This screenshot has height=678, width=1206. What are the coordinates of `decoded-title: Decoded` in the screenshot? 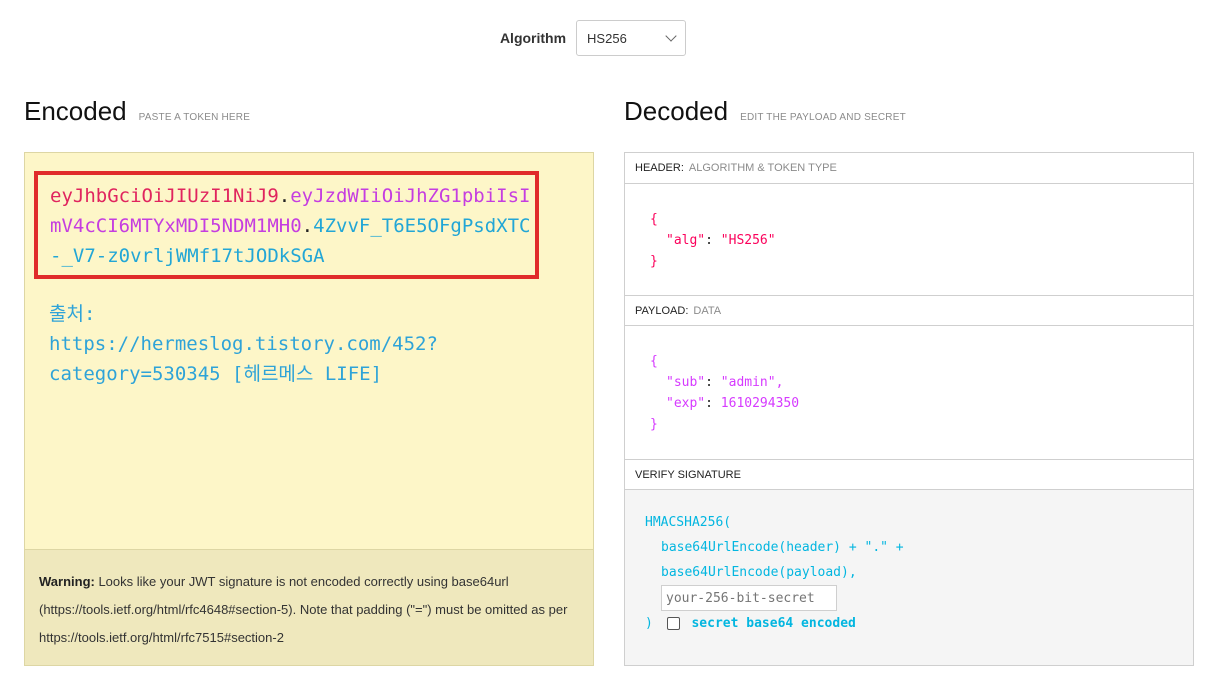 It's located at (676, 111).